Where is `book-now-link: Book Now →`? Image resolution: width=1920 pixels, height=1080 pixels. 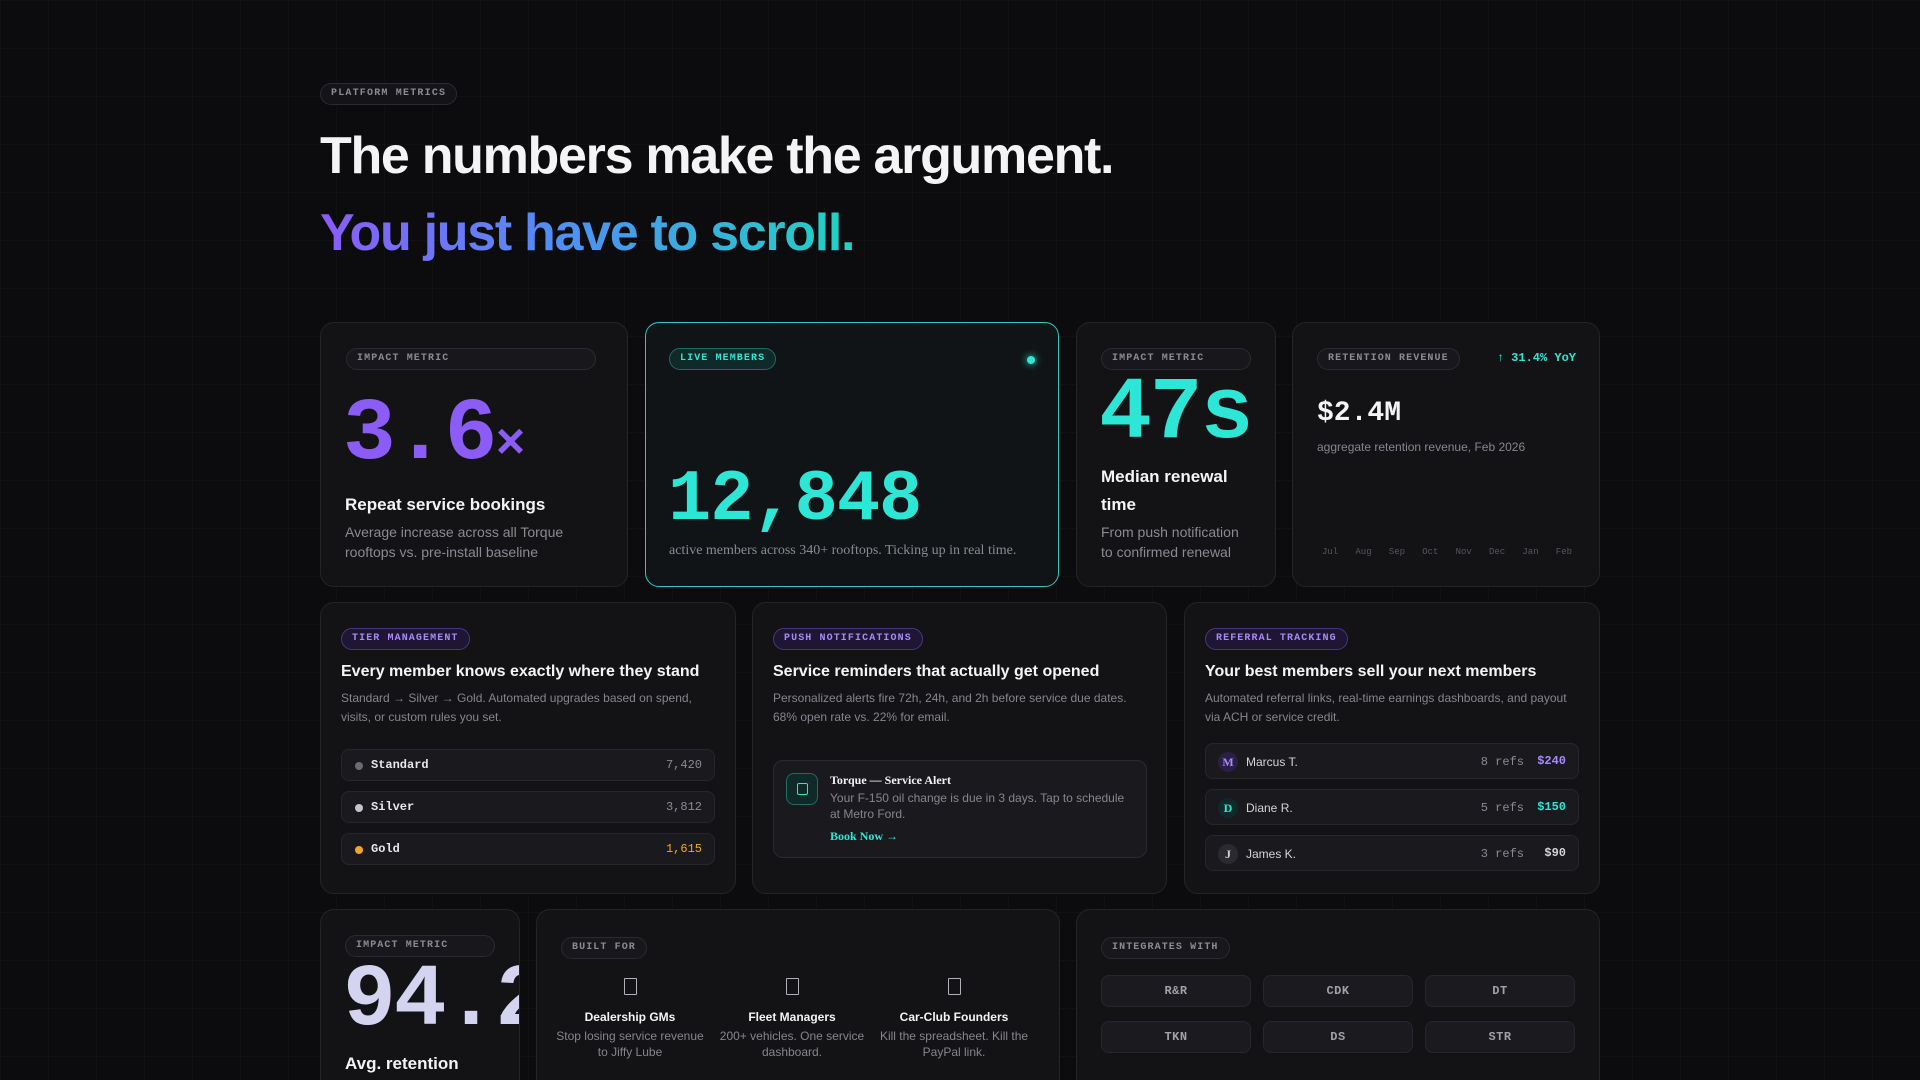
book-now-link: Book Now → is located at coordinates (864, 836).